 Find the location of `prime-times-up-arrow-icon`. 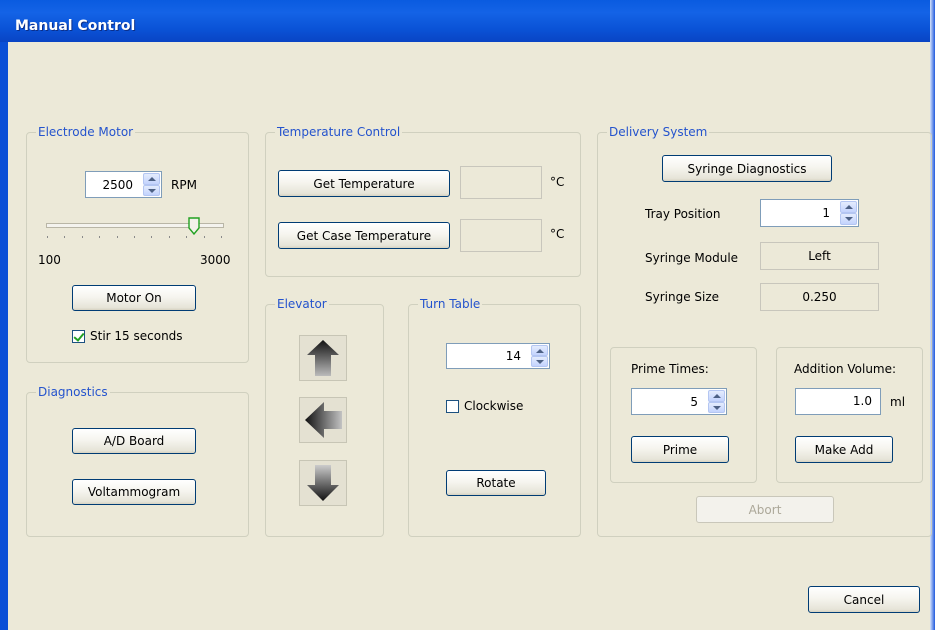

prime-times-up-arrow-icon is located at coordinates (716, 396).